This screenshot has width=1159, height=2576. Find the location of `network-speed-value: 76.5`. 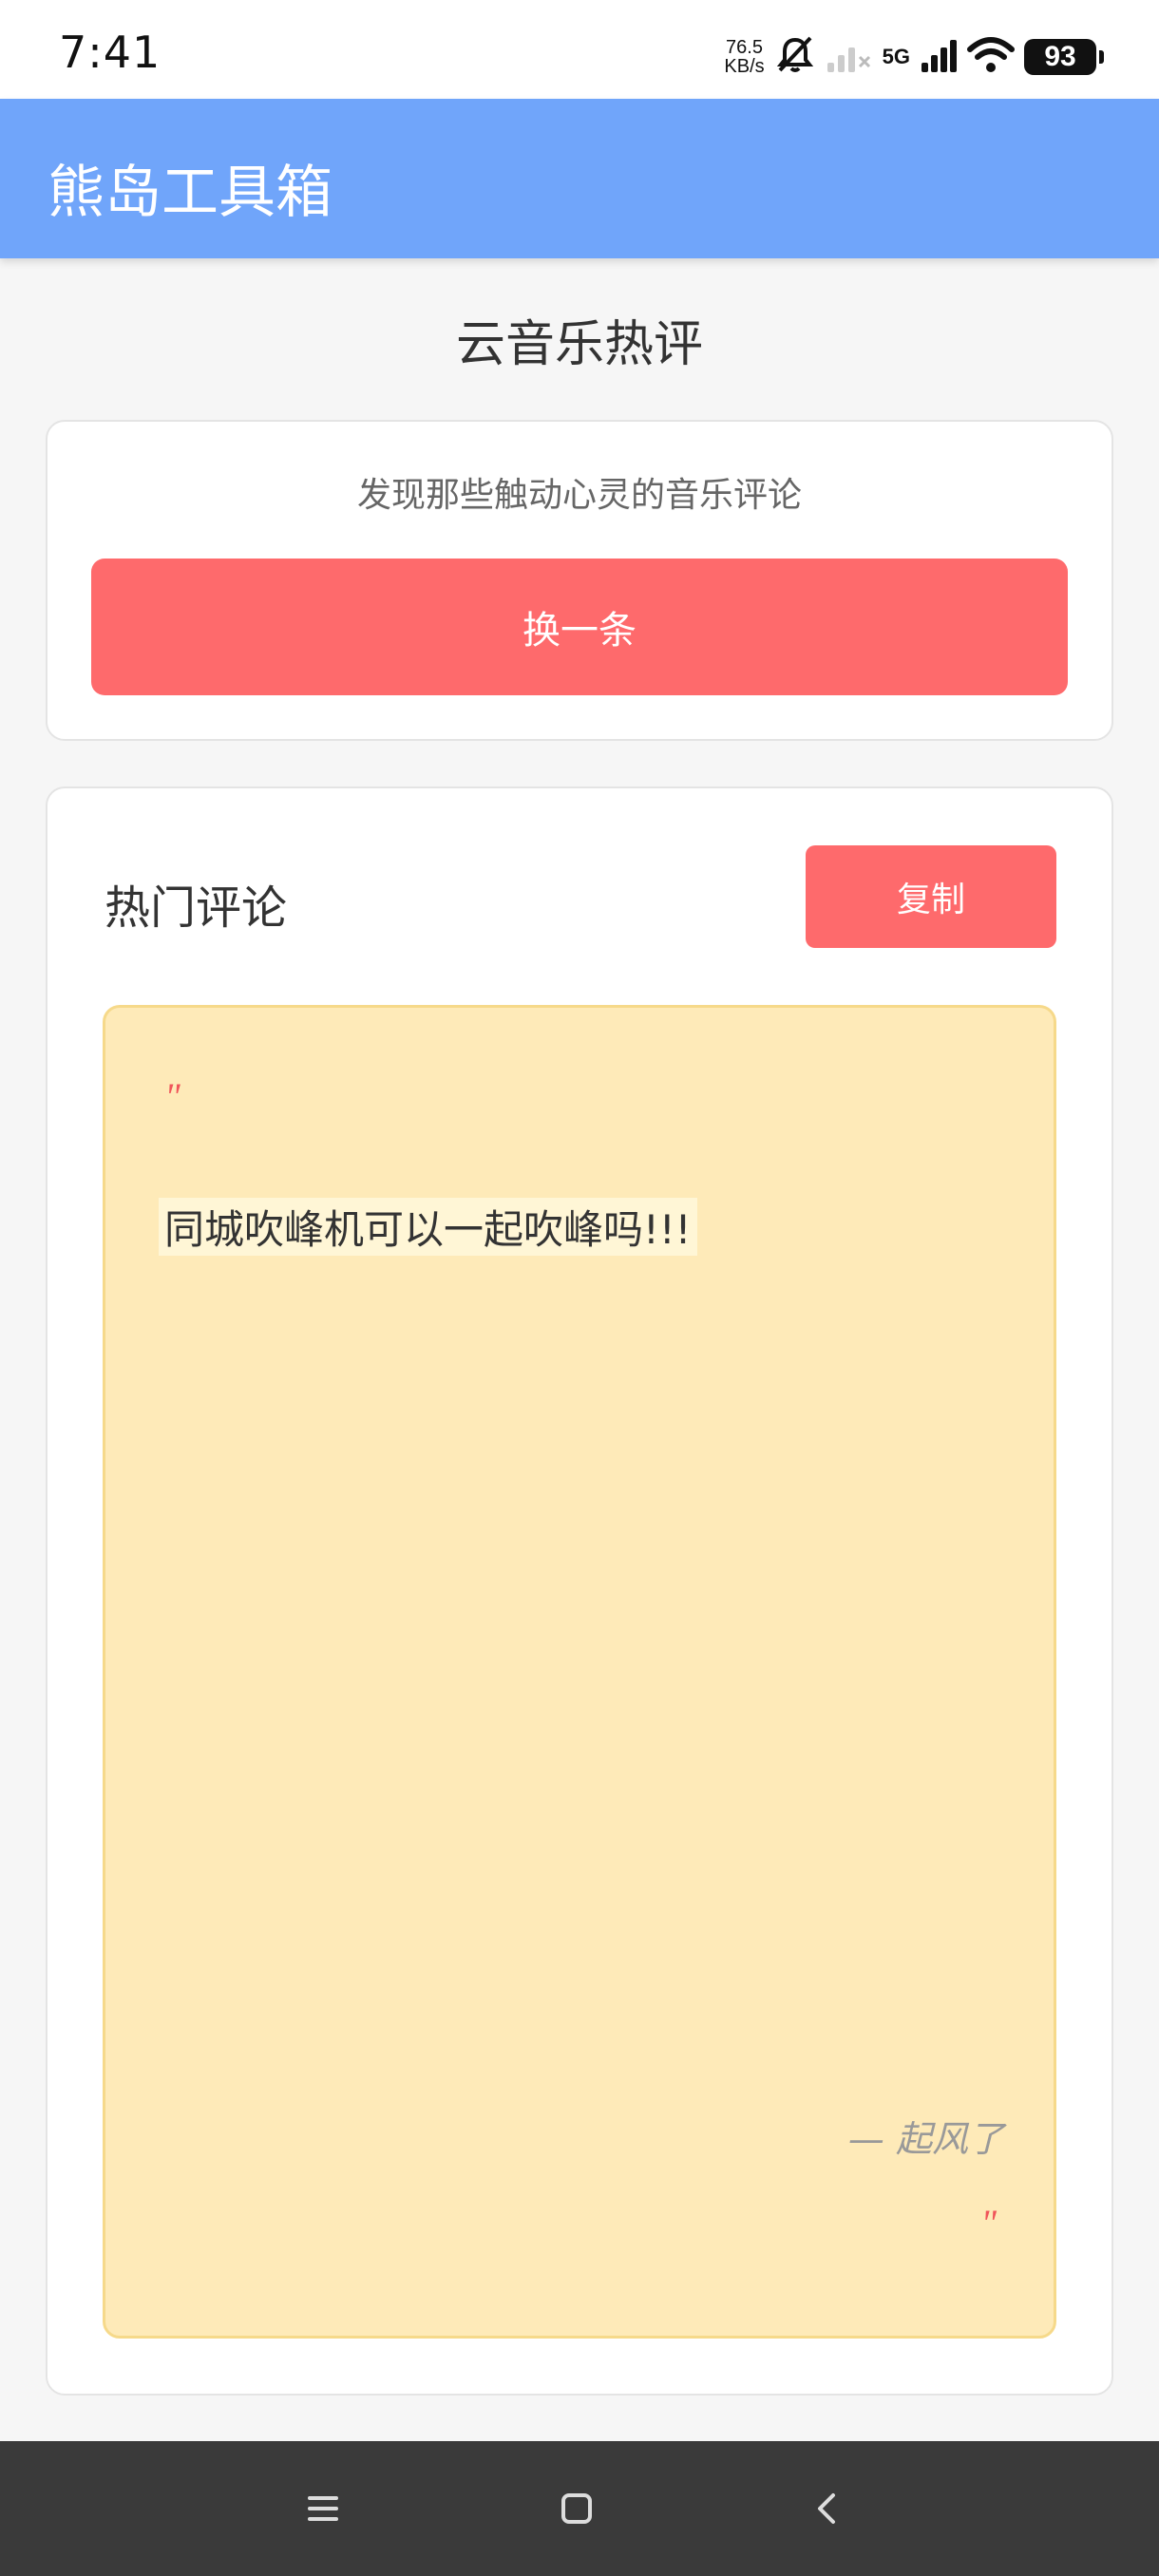

network-speed-value: 76.5 is located at coordinates (744, 47).